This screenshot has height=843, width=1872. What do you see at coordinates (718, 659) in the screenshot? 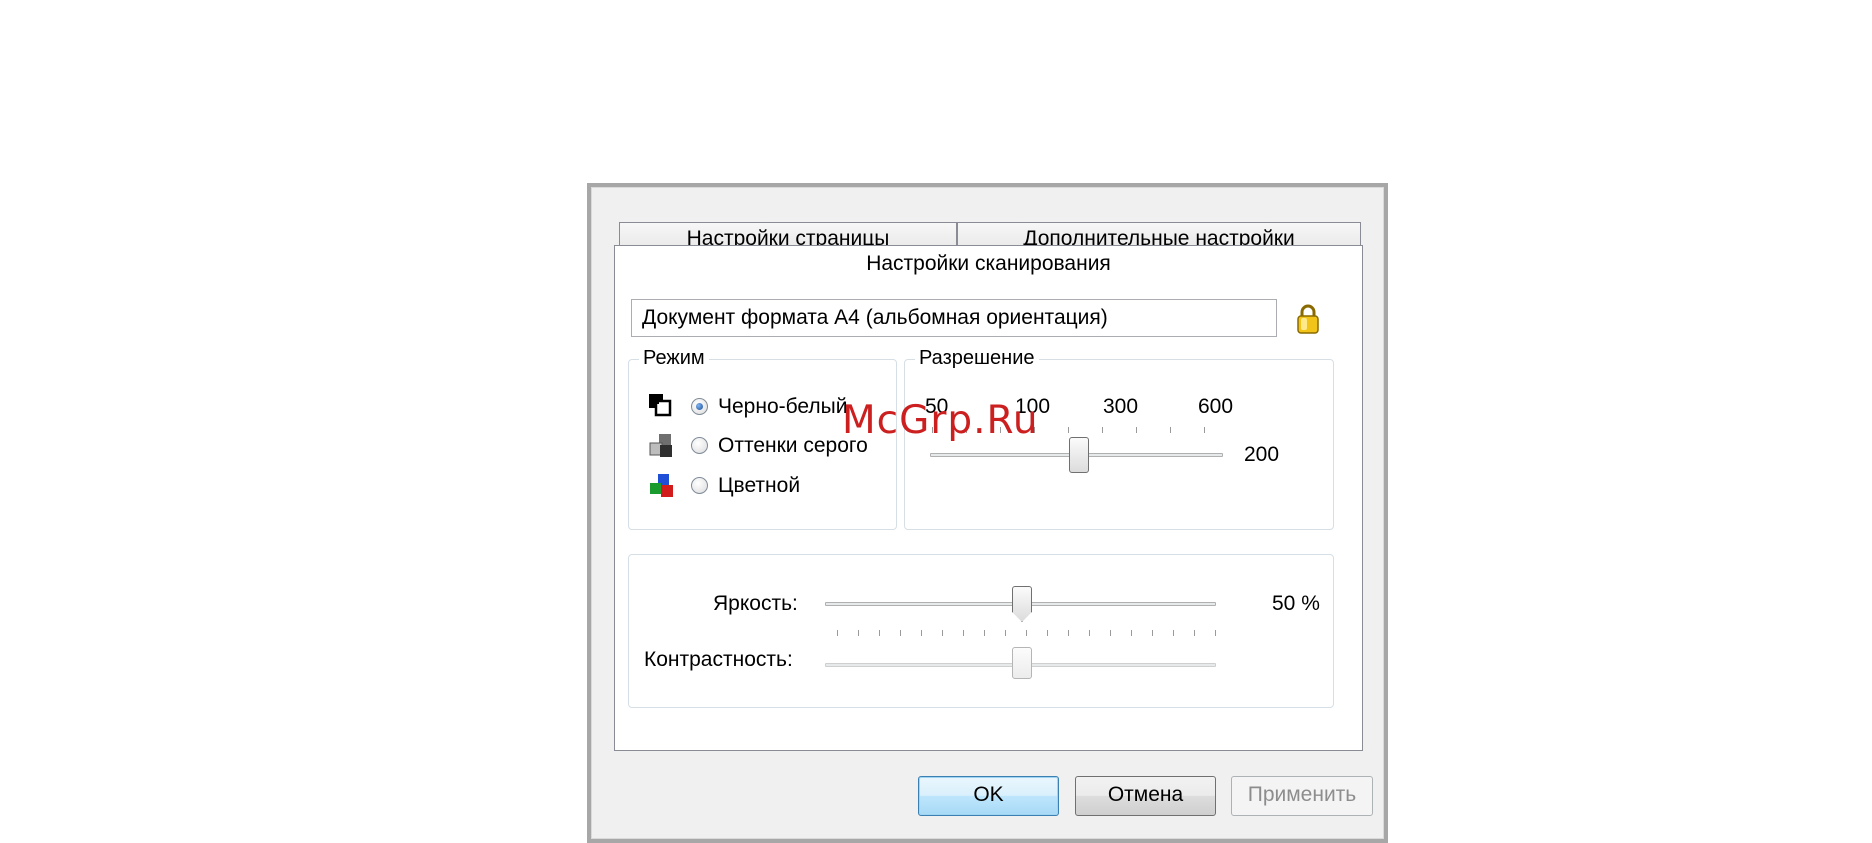
I see `contrast-label: Контрастность:` at bounding box center [718, 659].